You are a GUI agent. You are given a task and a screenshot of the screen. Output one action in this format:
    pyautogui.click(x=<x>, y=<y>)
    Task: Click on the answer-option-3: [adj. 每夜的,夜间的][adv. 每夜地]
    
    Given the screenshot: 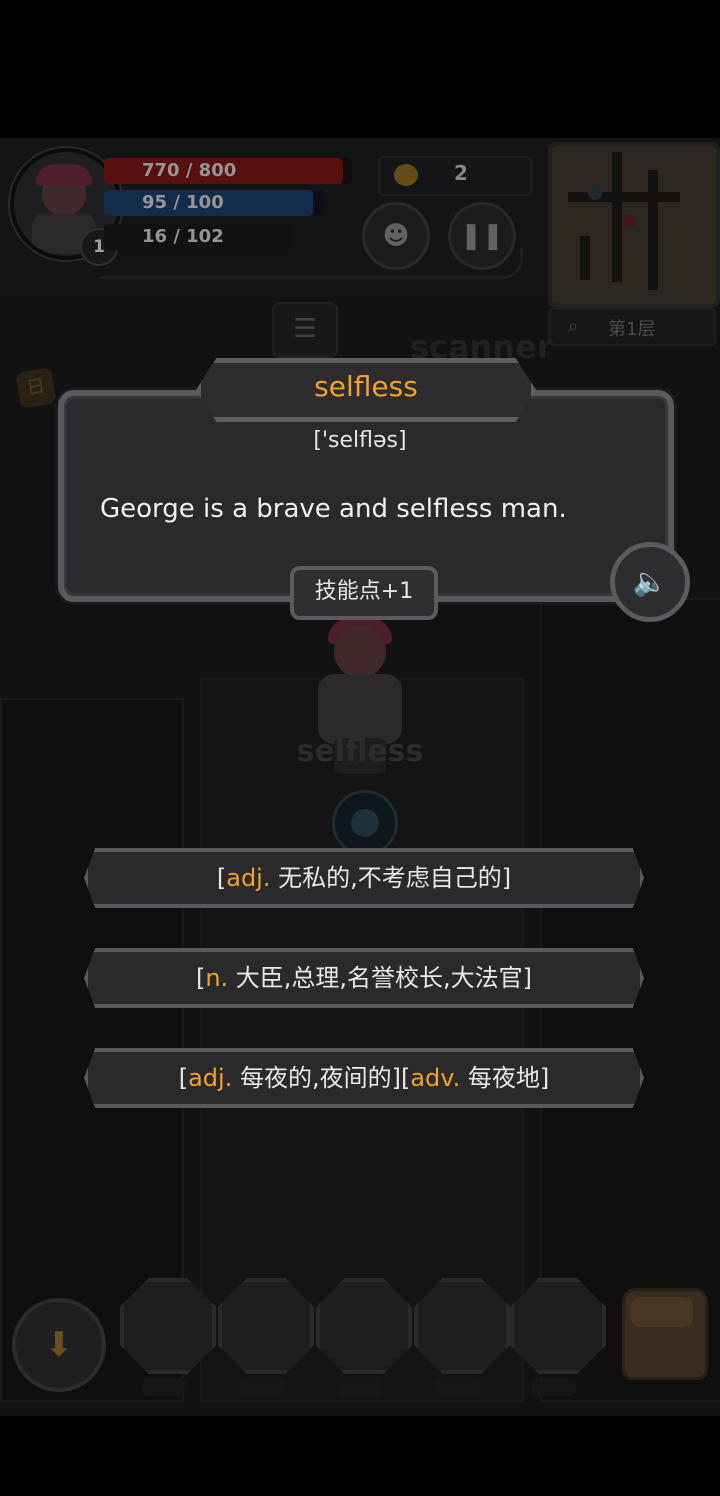 What is the action you would take?
    pyautogui.click(x=364, y=1078)
    